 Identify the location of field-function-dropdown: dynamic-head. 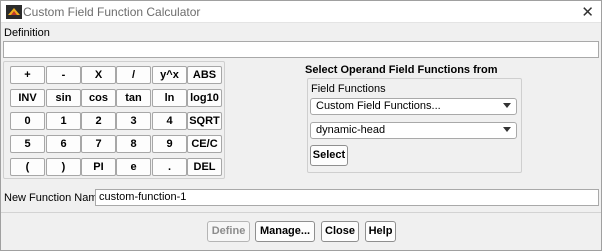
(413, 130).